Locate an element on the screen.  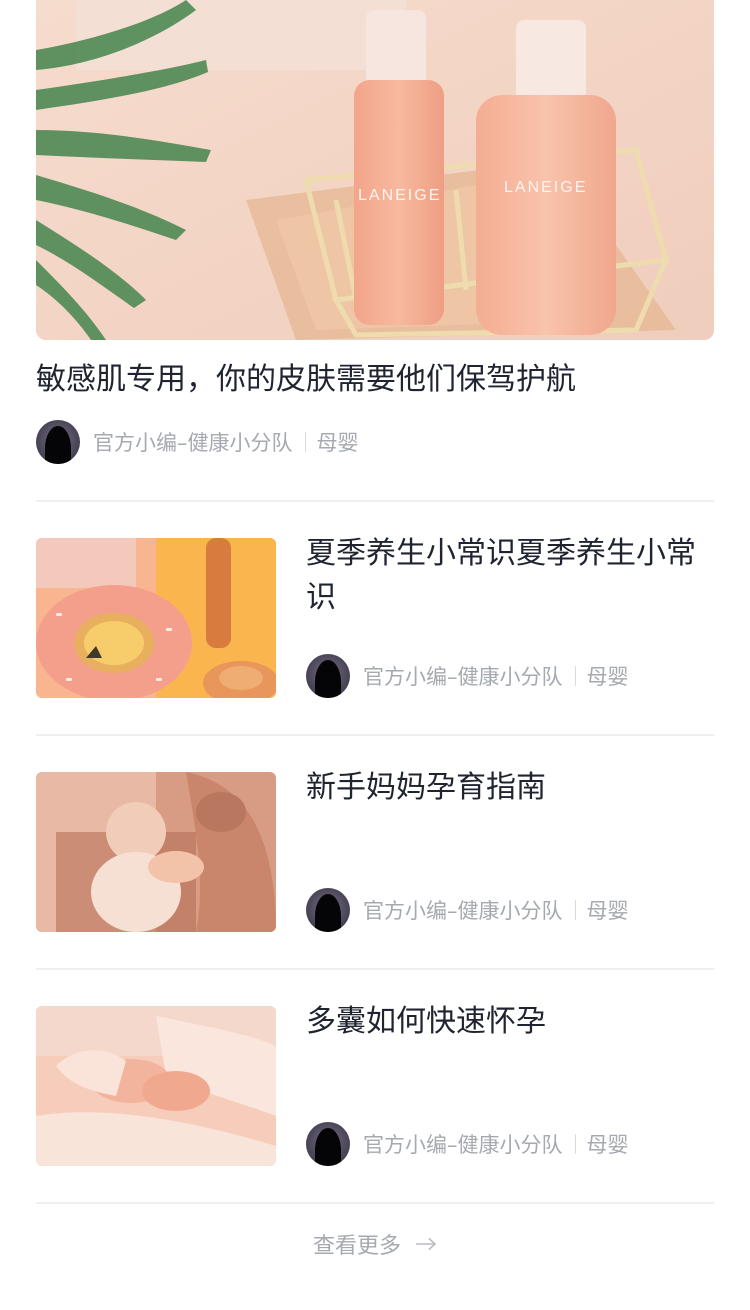
featured-meta: 官方小编–健康小分队 母婴 is located at coordinates (197, 442).